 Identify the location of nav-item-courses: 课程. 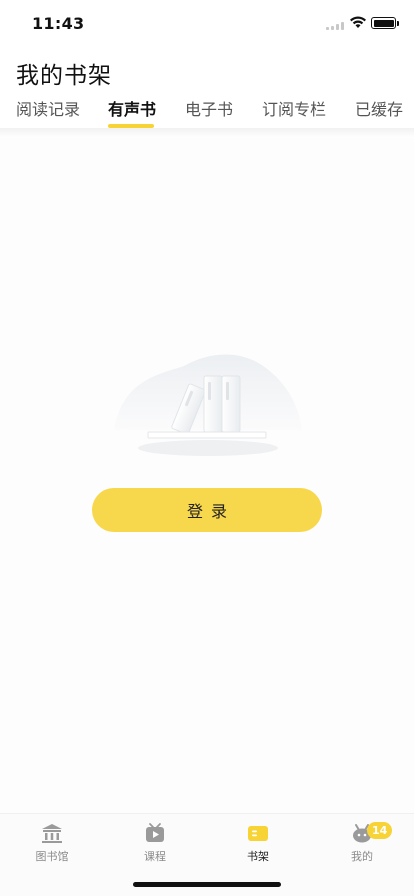
(155, 845).